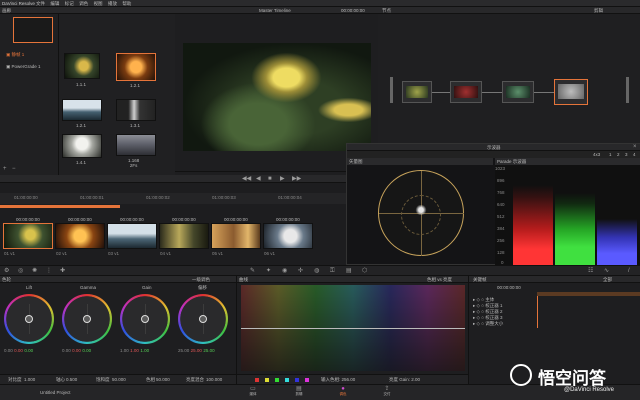 The height and width of the screenshot is (400, 640). I want to click on clip-track: 06 v1, so click(270, 253).